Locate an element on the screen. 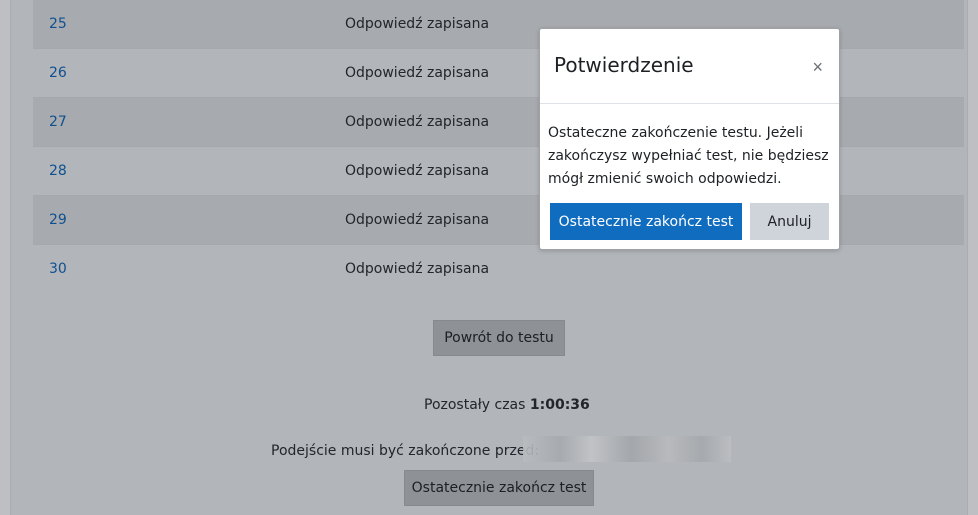 The image size is (978, 515). time-remaining-value: 1:00:36 is located at coordinates (559, 405).